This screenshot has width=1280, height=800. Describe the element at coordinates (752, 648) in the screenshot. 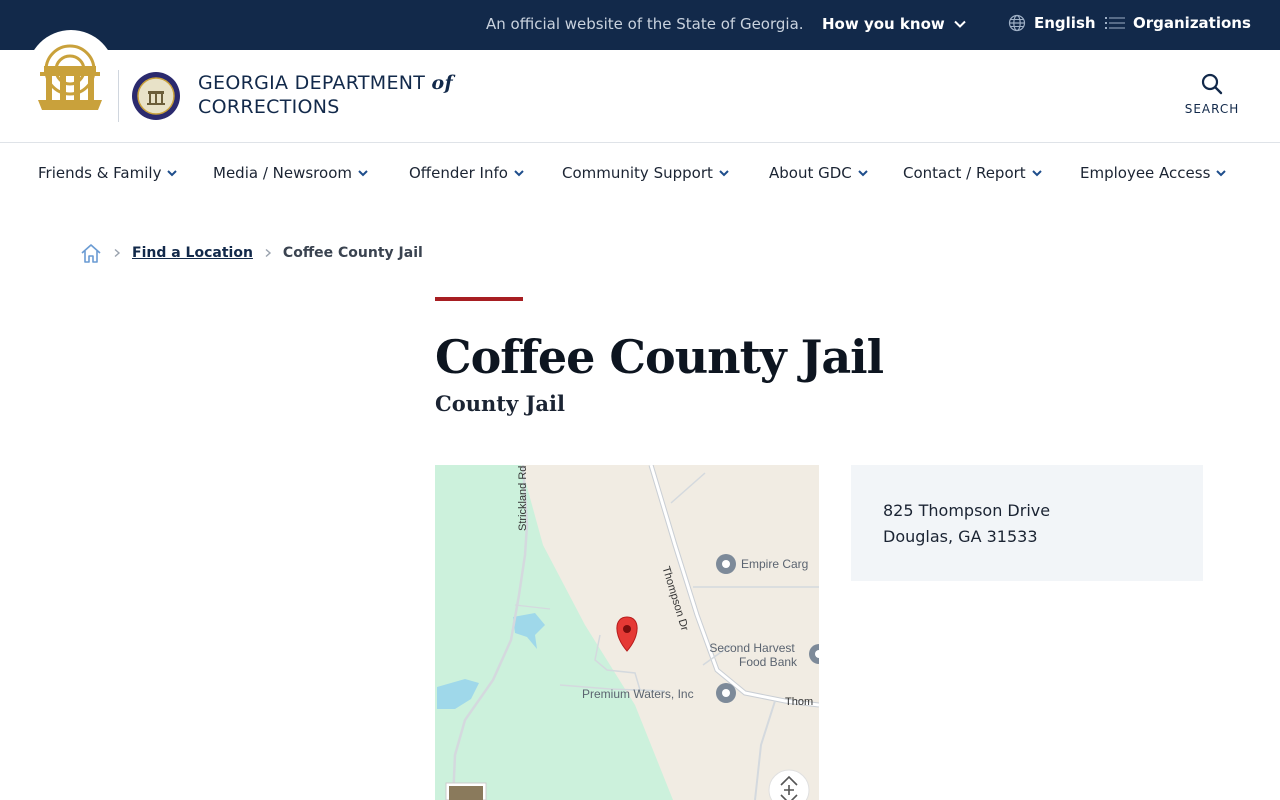

I see `map-label-second-harvest-1: Second Harvest` at that location.